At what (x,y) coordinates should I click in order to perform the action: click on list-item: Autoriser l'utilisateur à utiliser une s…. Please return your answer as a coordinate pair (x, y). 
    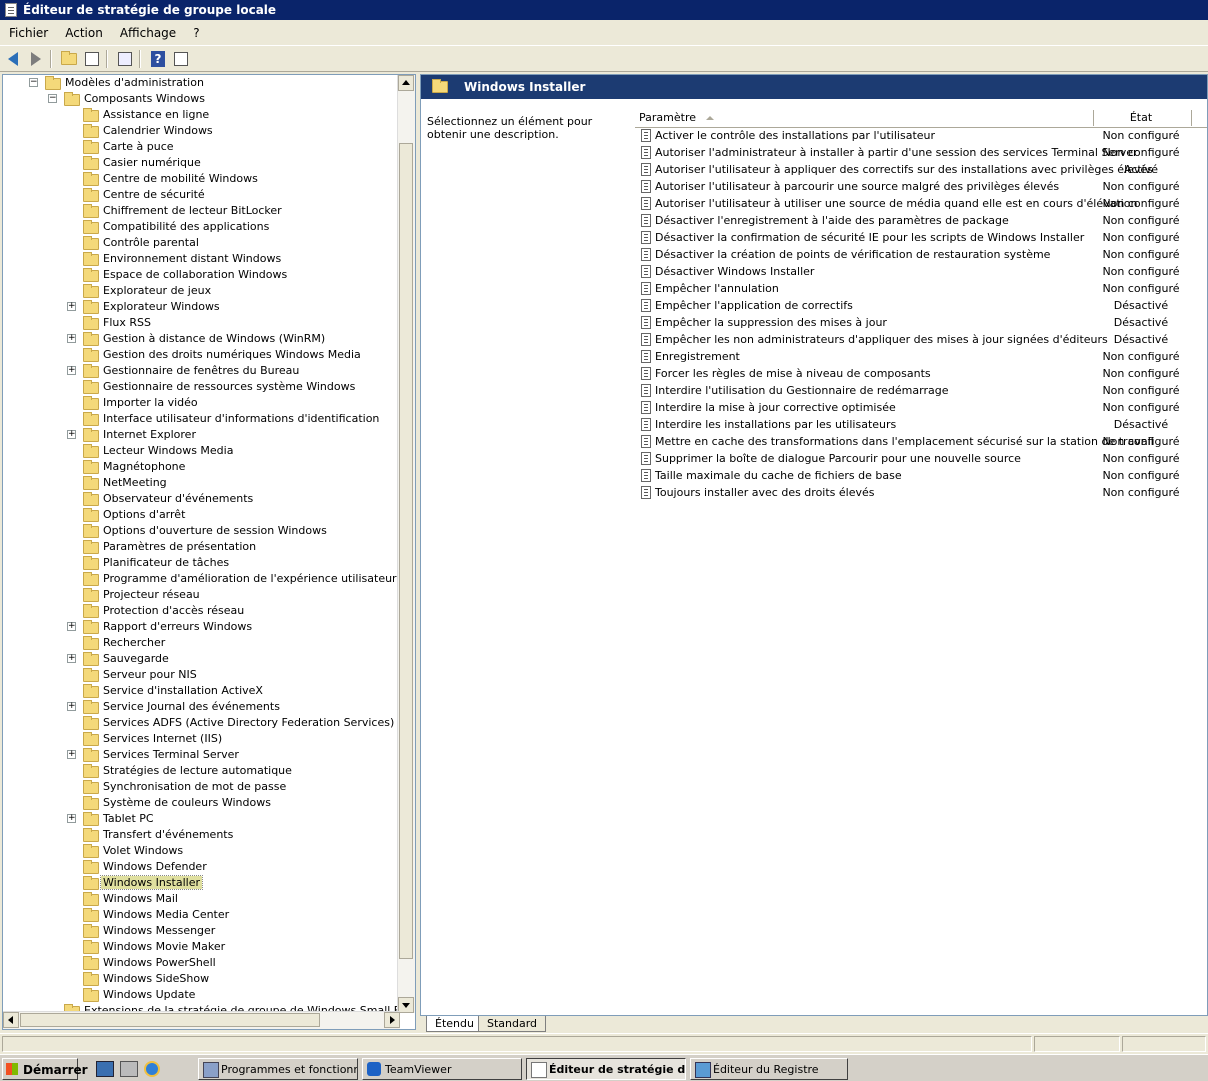
    Looking at the image, I should click on (921, 203).